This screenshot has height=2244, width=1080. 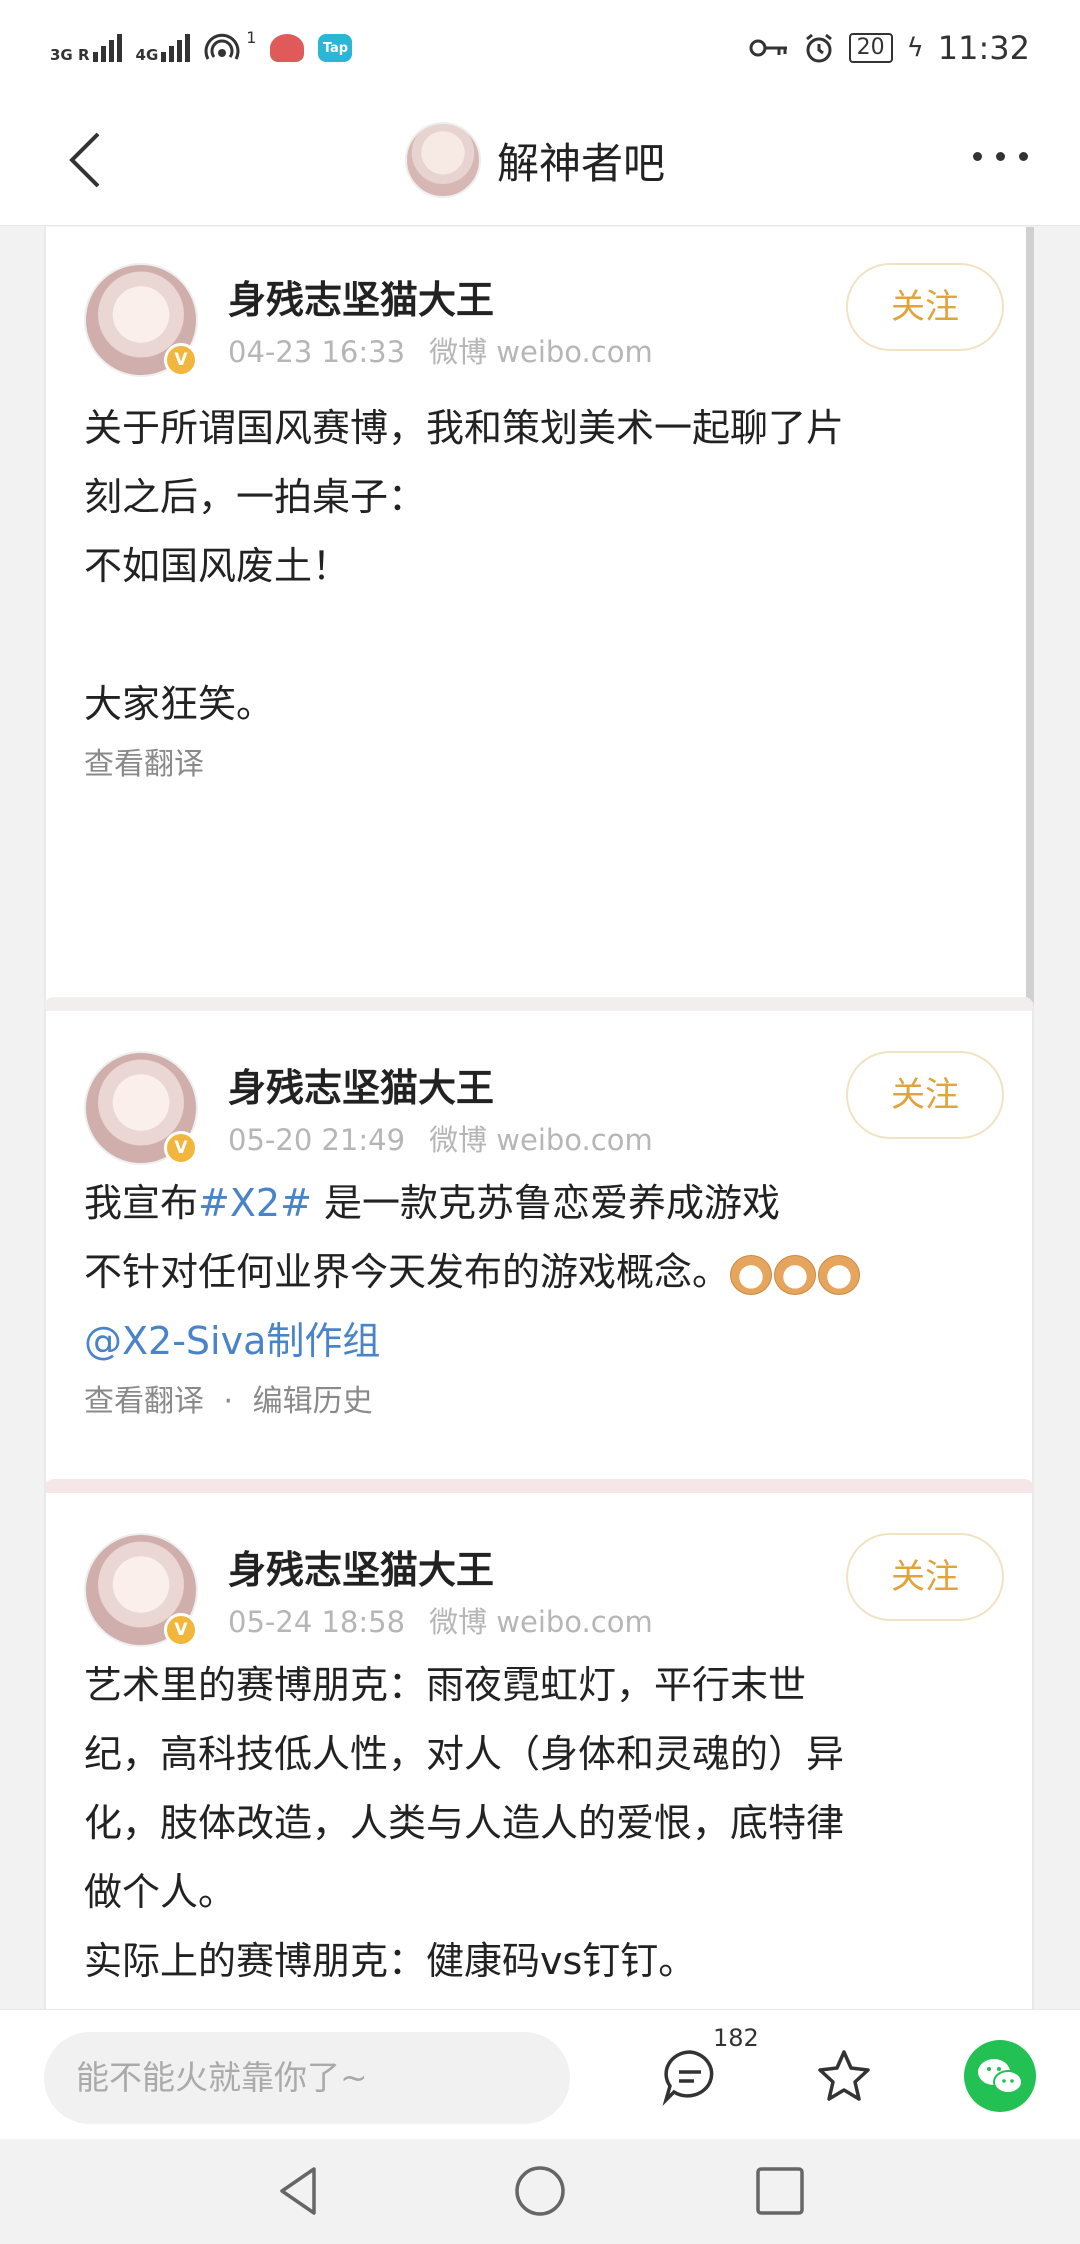 What do you see at coordinates (544, 328) in the screenshot?
I see `card-header: V 身残志坚猫大王 04-23 16:33 微博 weibo.com 关注` at bounding box center [544, 328].